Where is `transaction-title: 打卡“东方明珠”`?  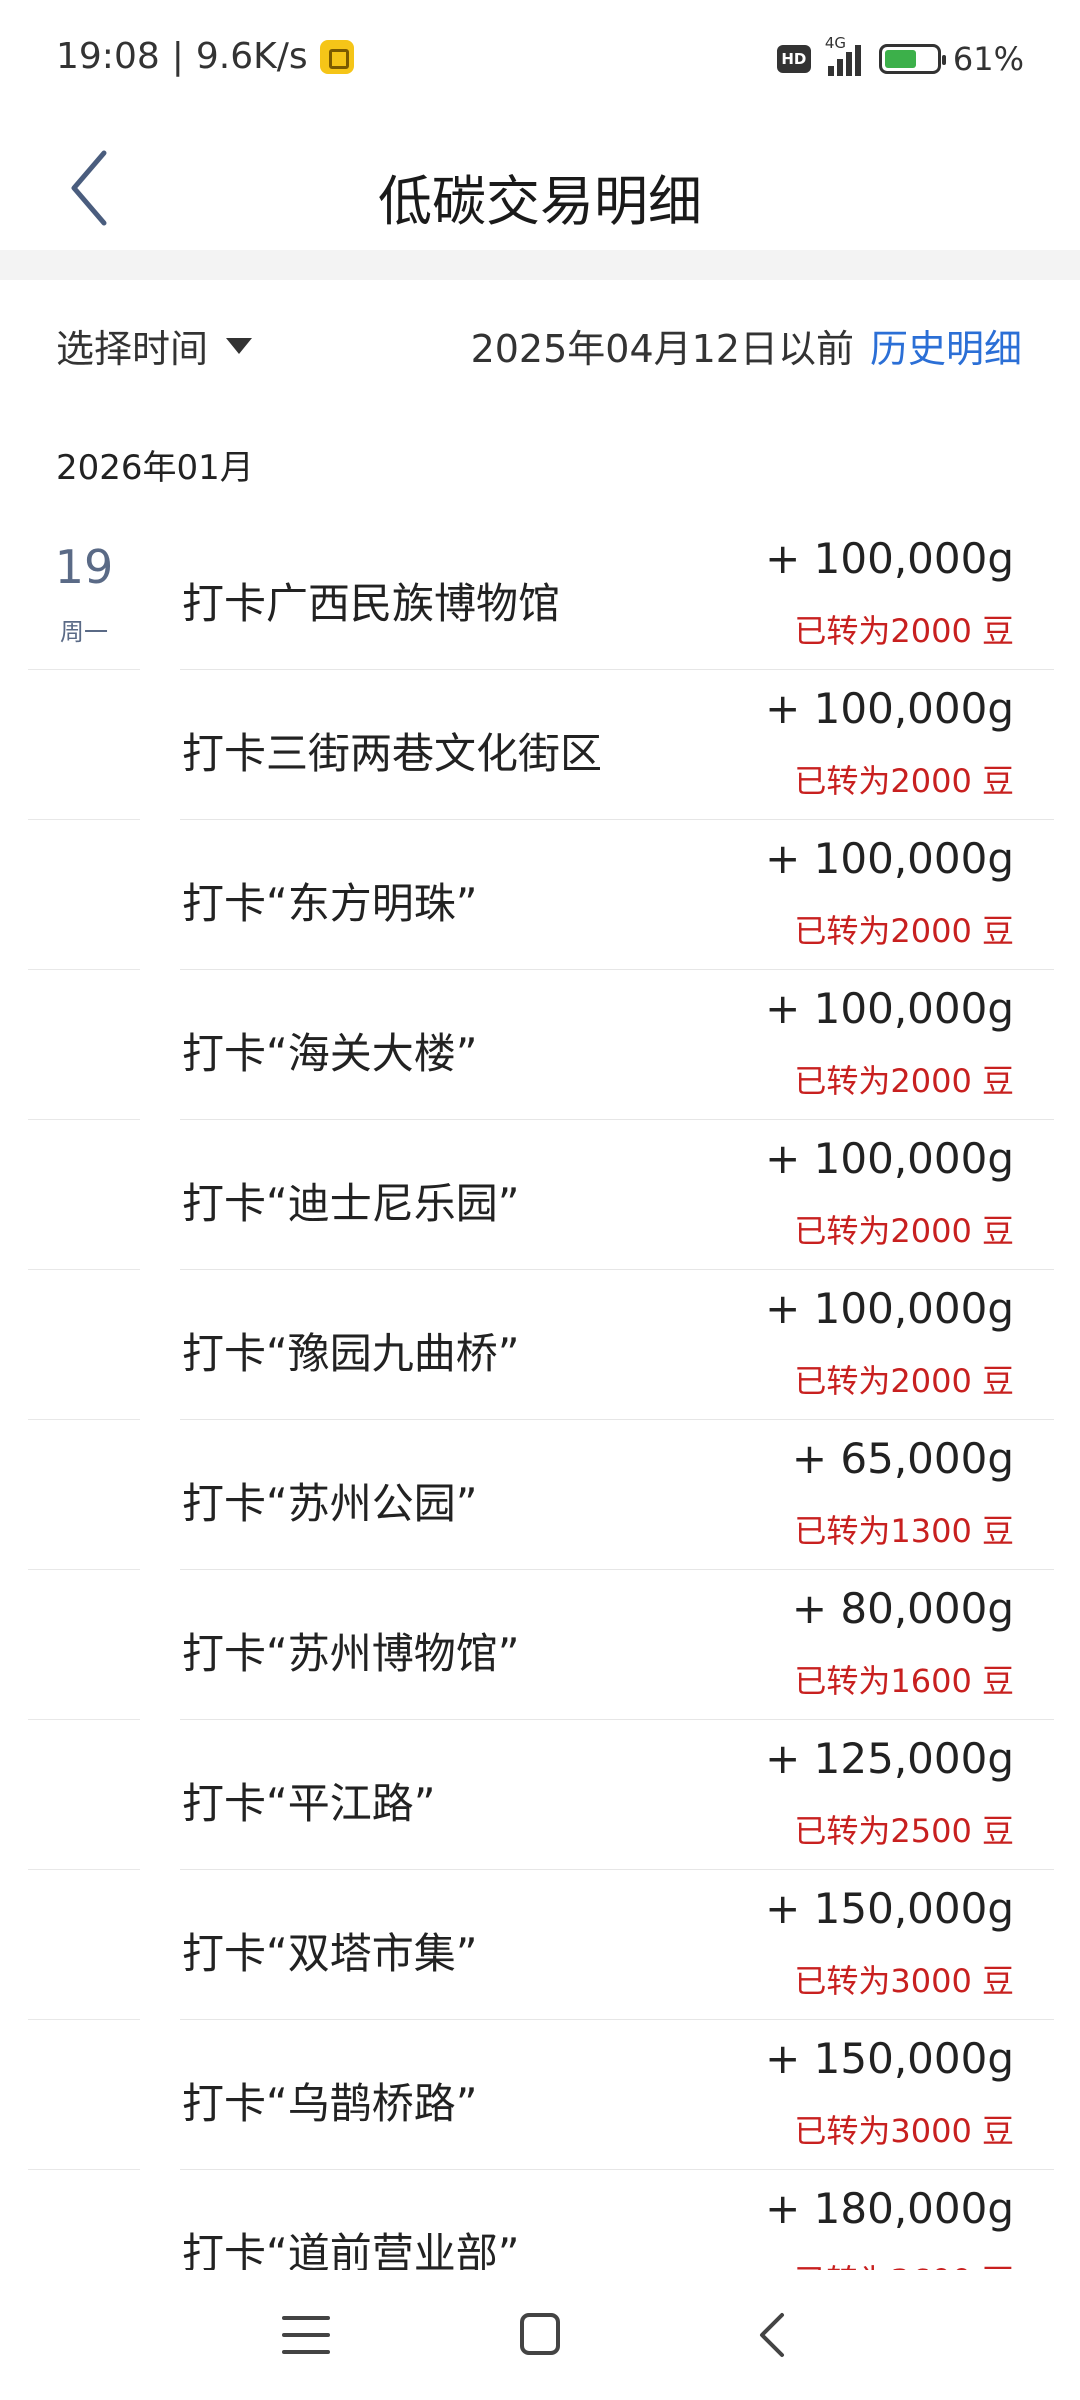
transaction-title: 打卡“东方明珠” is located at coordinates (330, 903).